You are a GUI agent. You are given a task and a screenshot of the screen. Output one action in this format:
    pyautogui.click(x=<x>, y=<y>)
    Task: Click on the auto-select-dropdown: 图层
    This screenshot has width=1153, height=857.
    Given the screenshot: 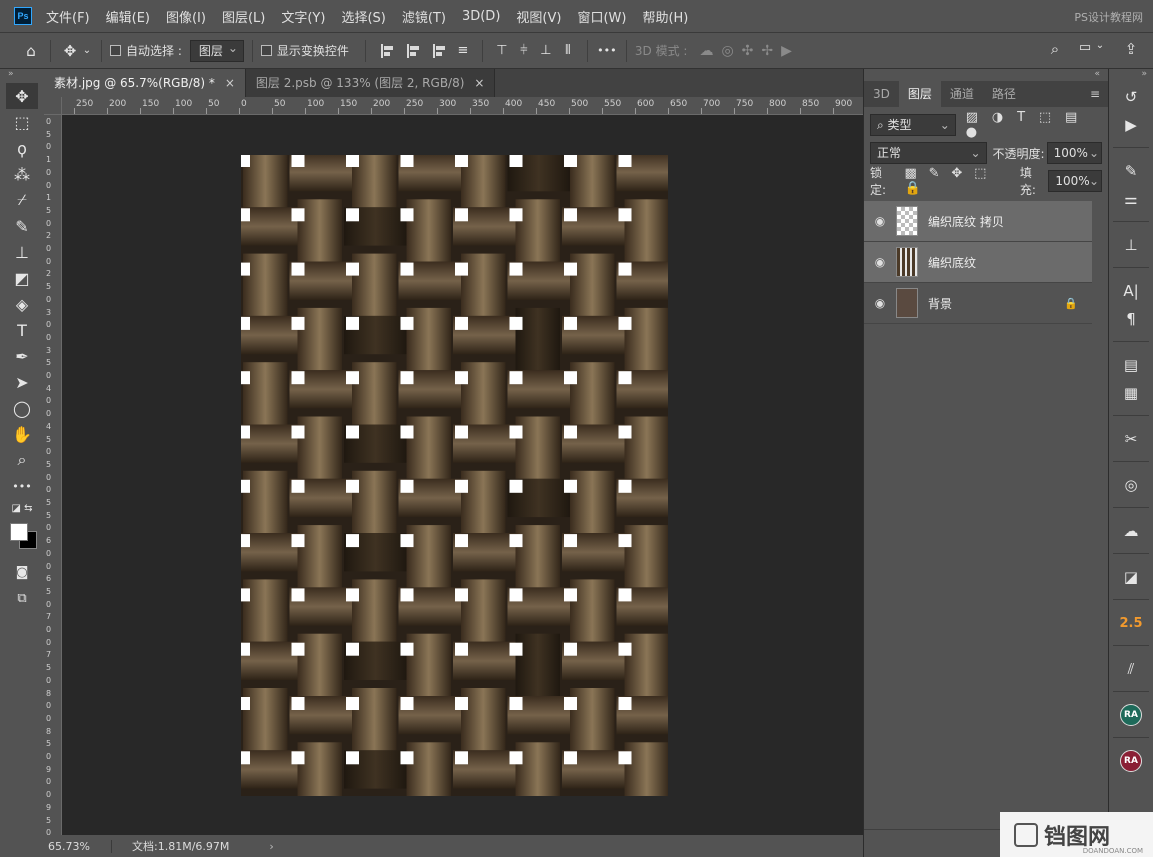 What is the action you would take?
    pyautogui.click(x=216, y=50)
    